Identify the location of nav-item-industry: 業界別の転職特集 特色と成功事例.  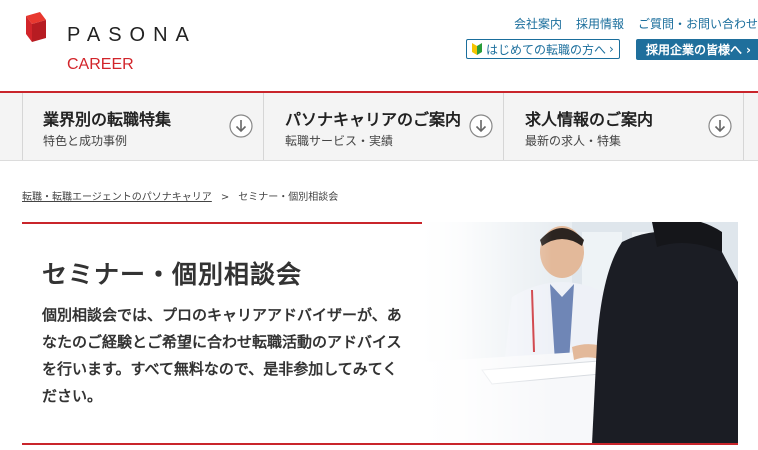
(142, 126).